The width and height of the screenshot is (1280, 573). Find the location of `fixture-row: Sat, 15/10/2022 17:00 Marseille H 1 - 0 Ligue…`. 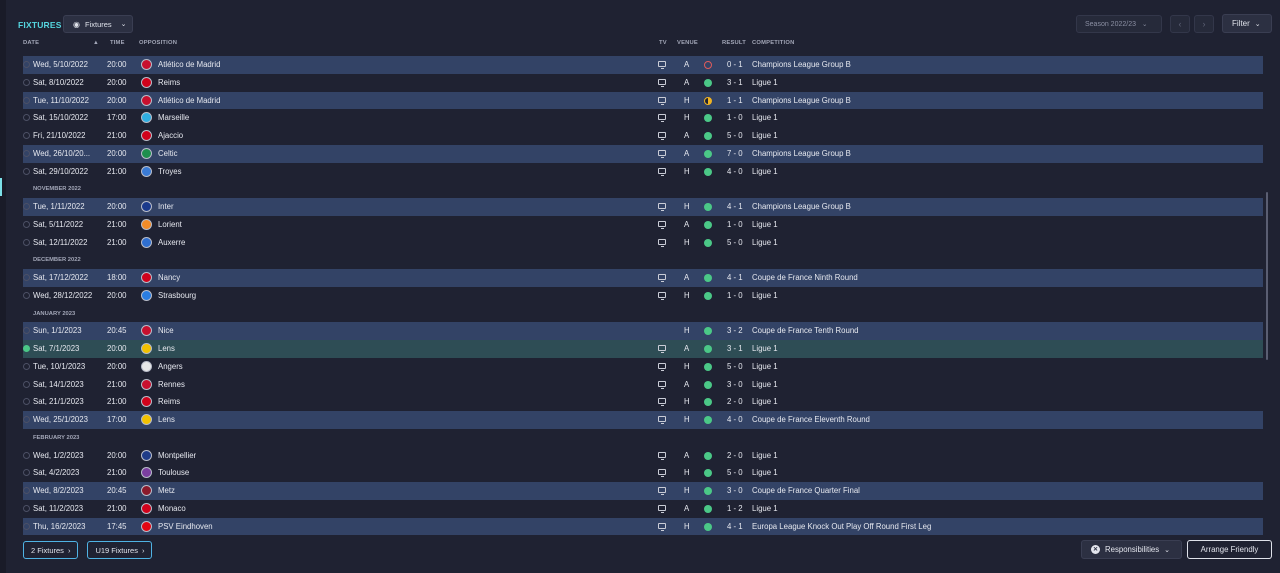

fixture-row: Sat, 15/10/2022 17:00 Marseille H 1 - 0 Ligue… is located at coordinates (643, 118).